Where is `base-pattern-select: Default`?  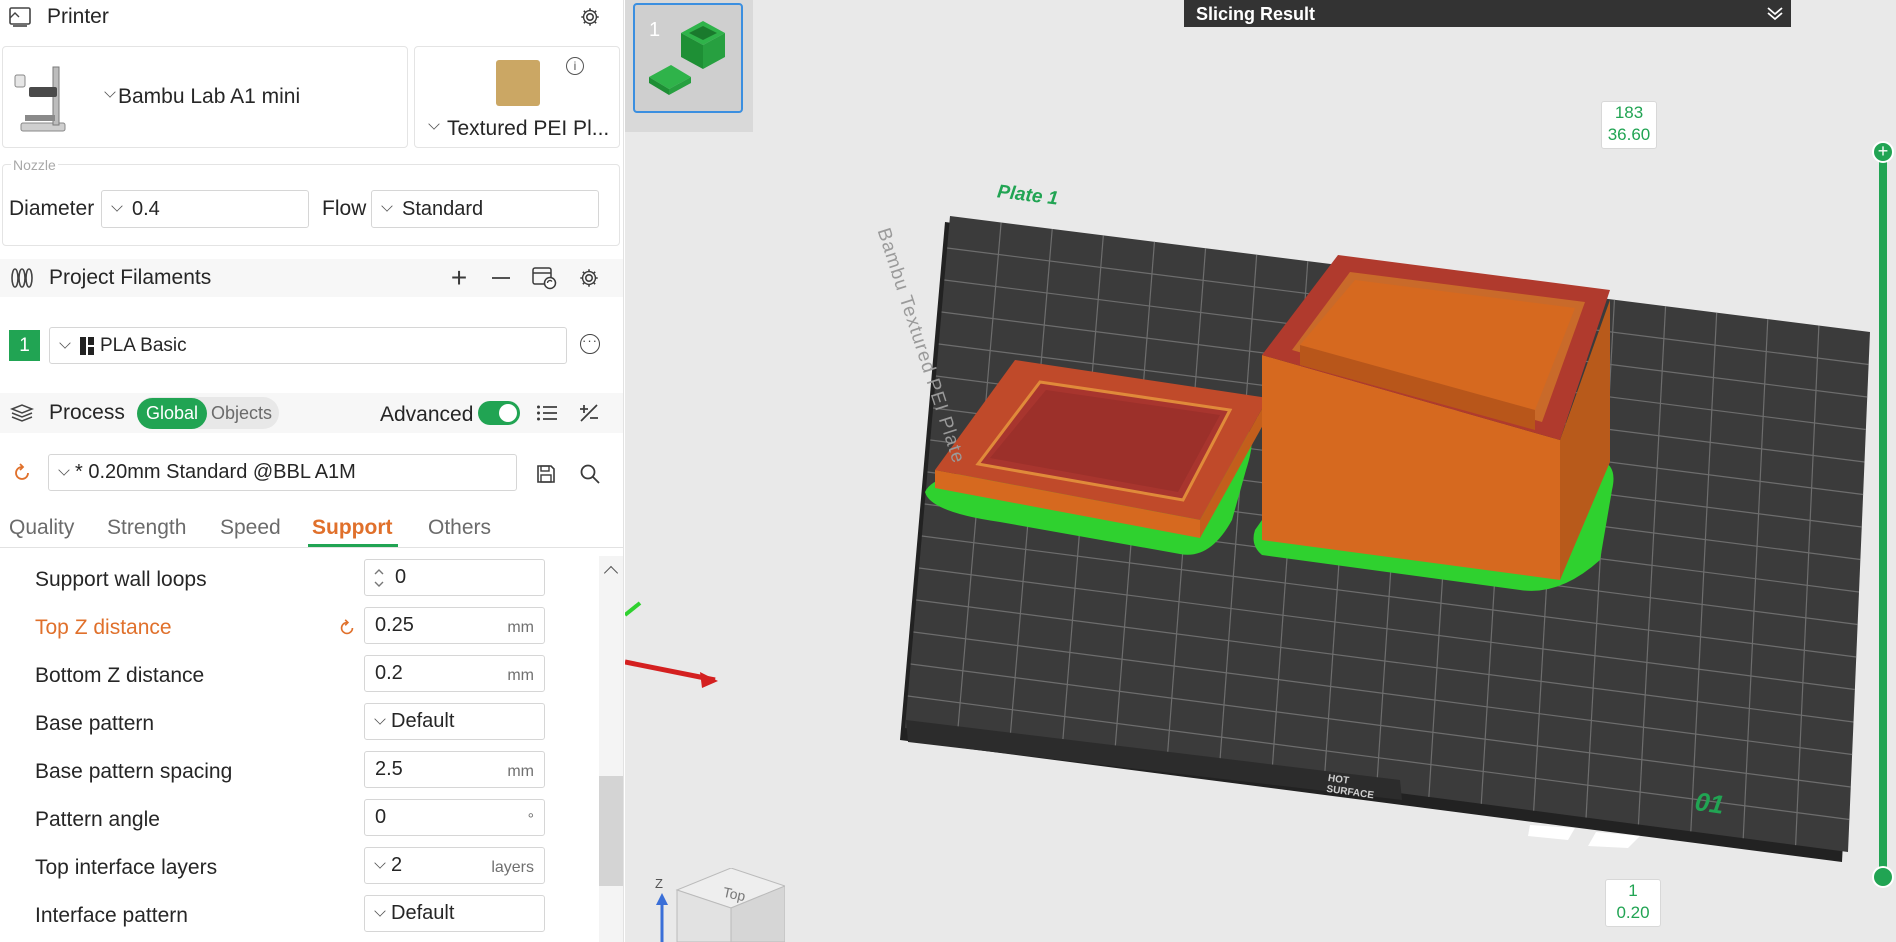
base-pattern-select: Default is located at coordinates (454, 721).